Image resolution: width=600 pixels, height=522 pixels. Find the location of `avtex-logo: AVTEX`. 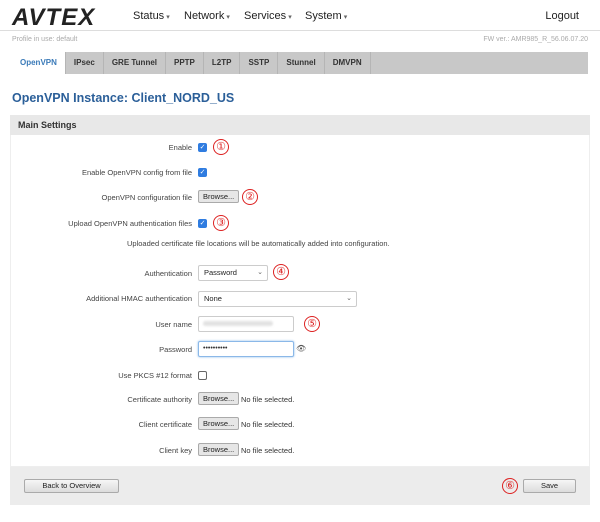

avtex-logo: AVTEX is located at coordinates (54, 17).